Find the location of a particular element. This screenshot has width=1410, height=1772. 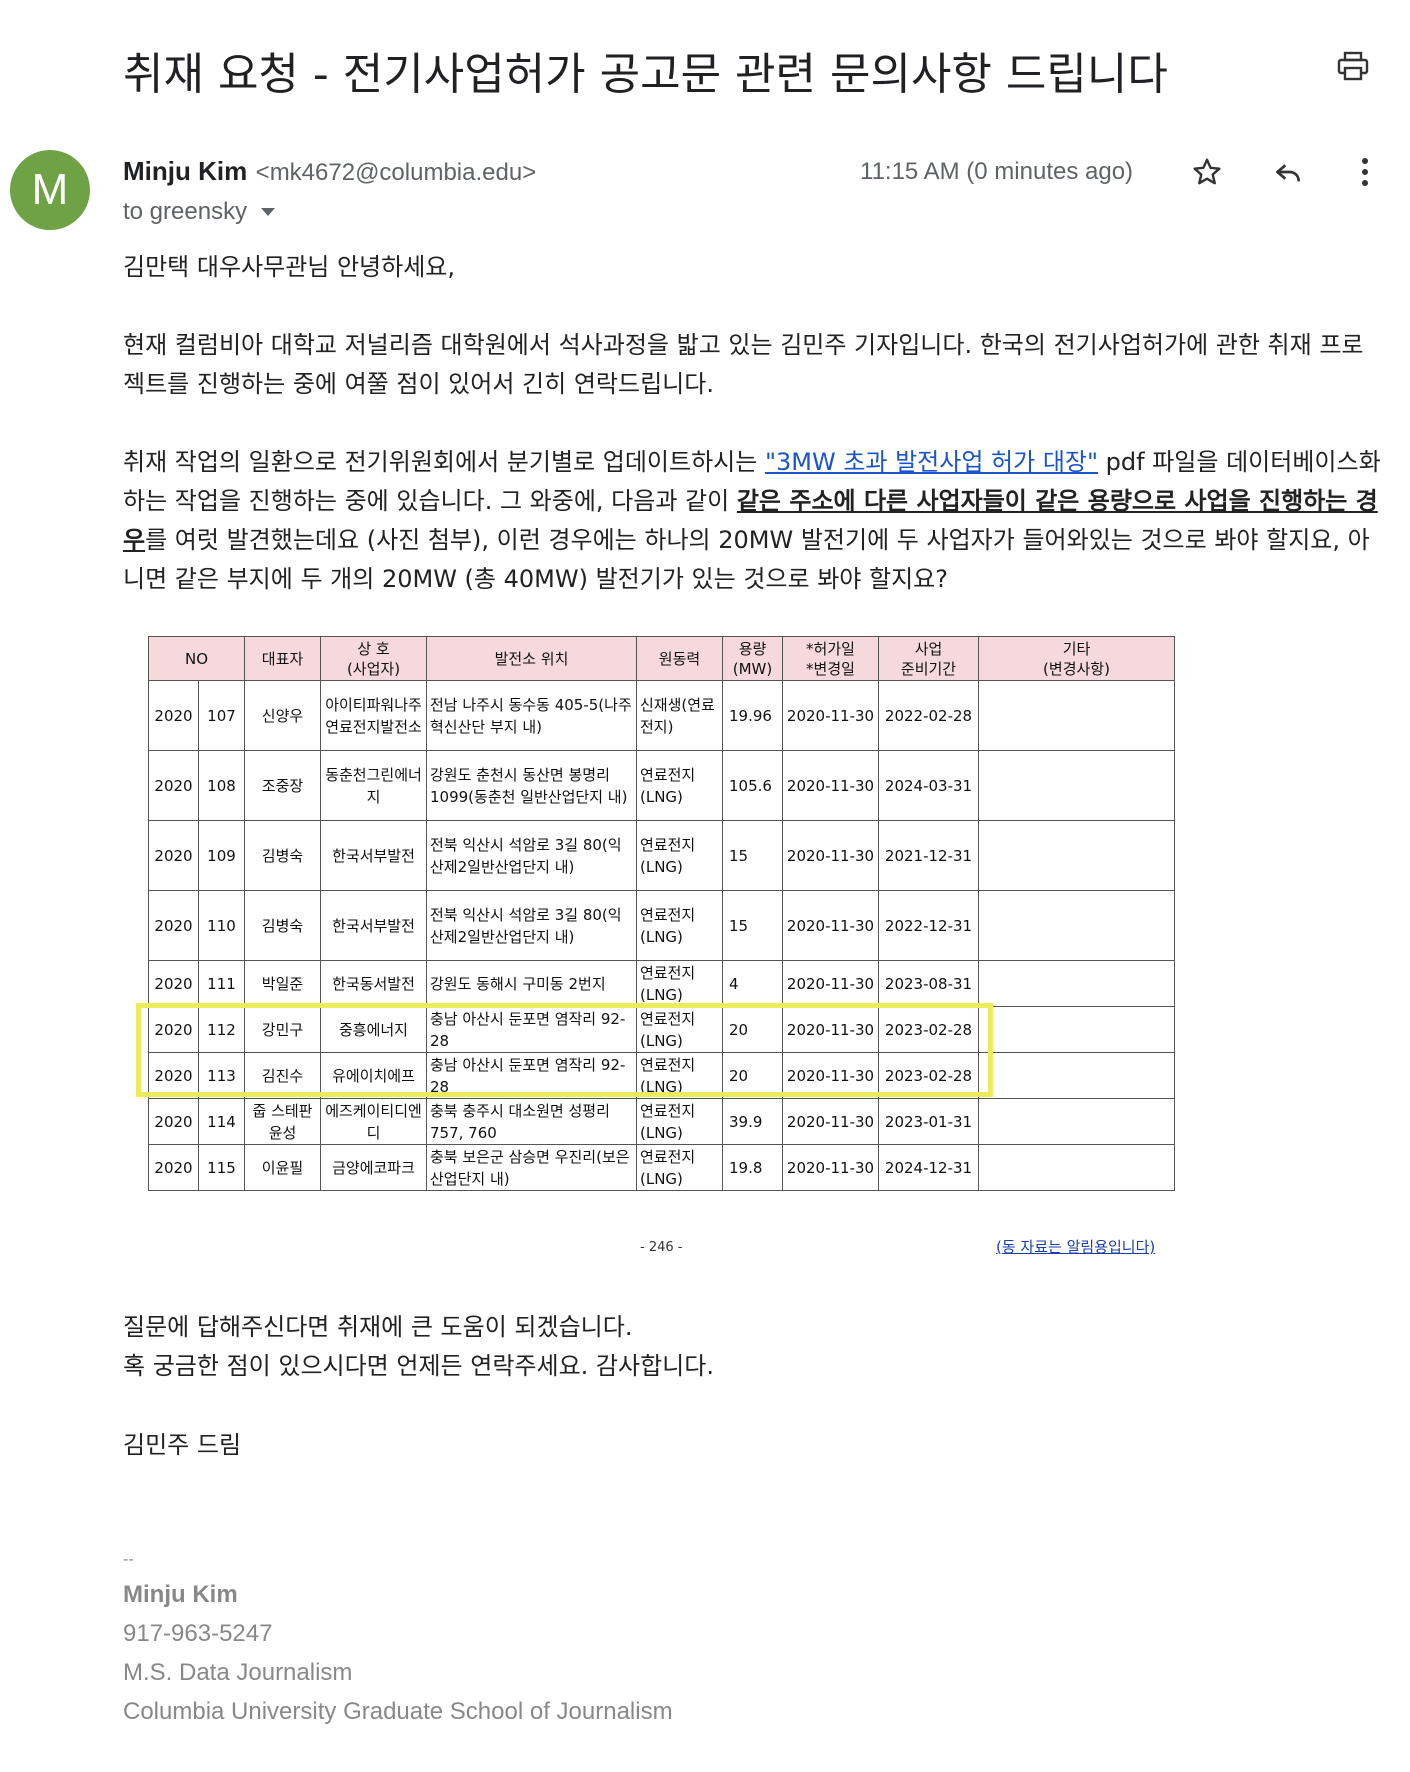

more-vert-icon is located at coordinates (1365, 172).